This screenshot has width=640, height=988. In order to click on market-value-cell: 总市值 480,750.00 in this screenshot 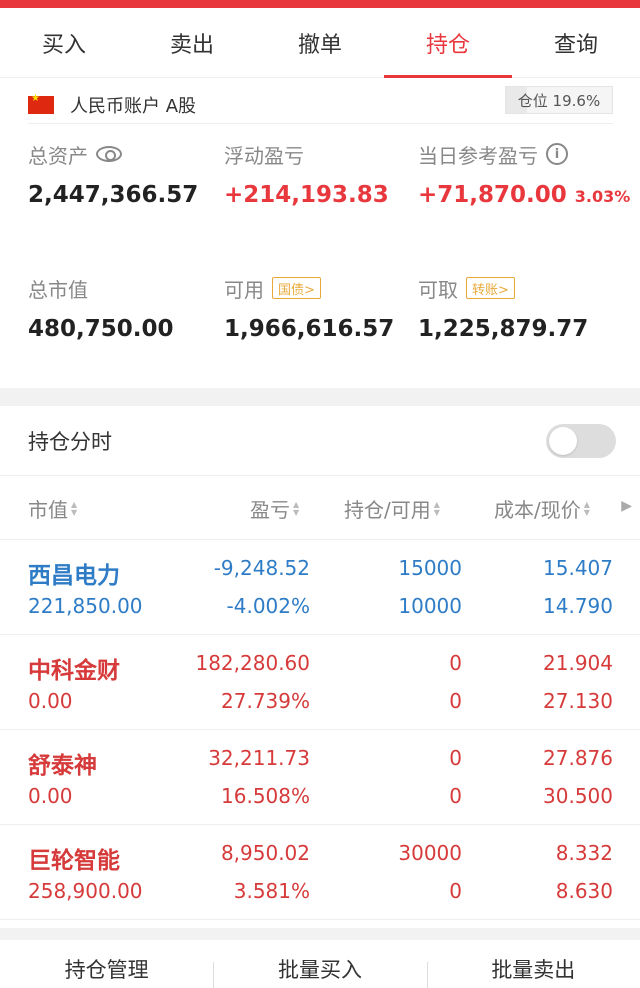, I will do `click(101, 308)`.